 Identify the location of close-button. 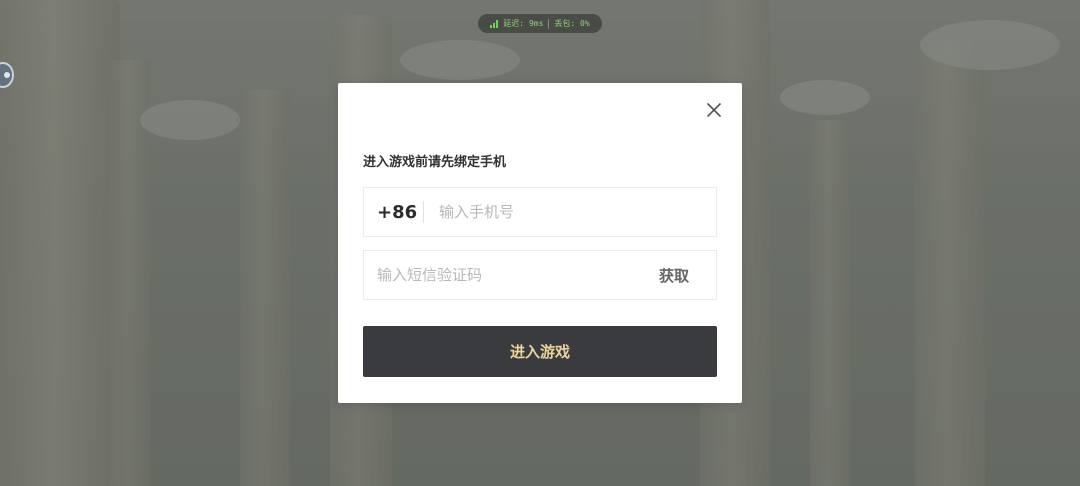
(714, 110).